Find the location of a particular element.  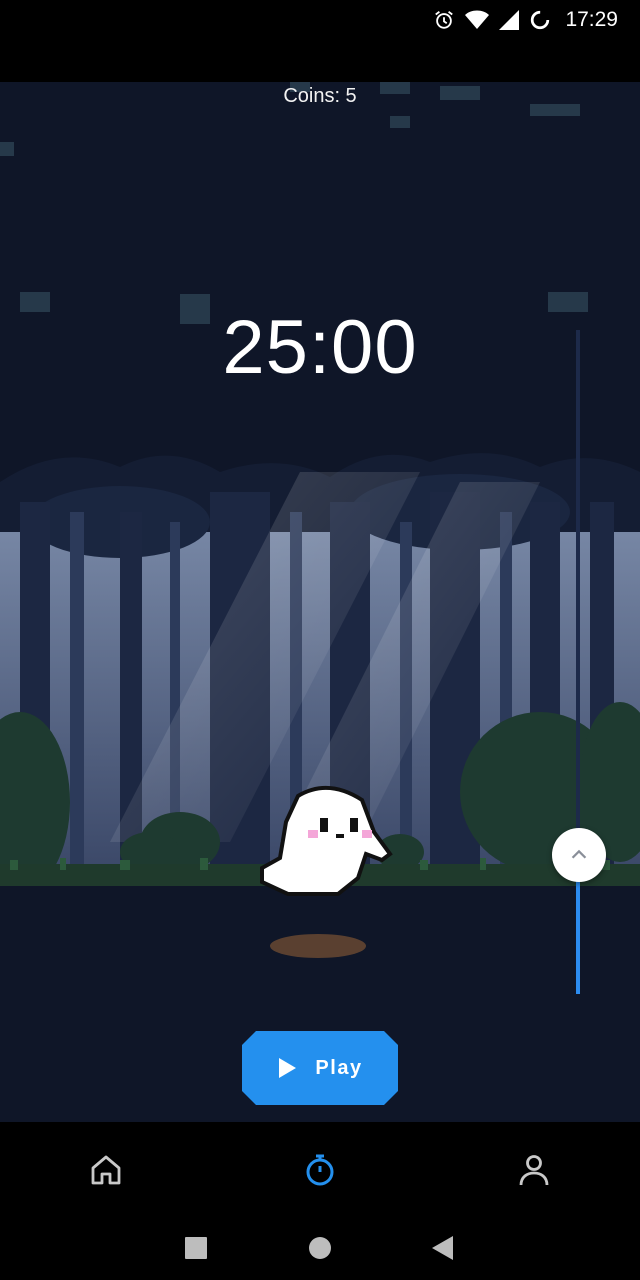

stopwatch-icon is located at coordinates (320, 1170).